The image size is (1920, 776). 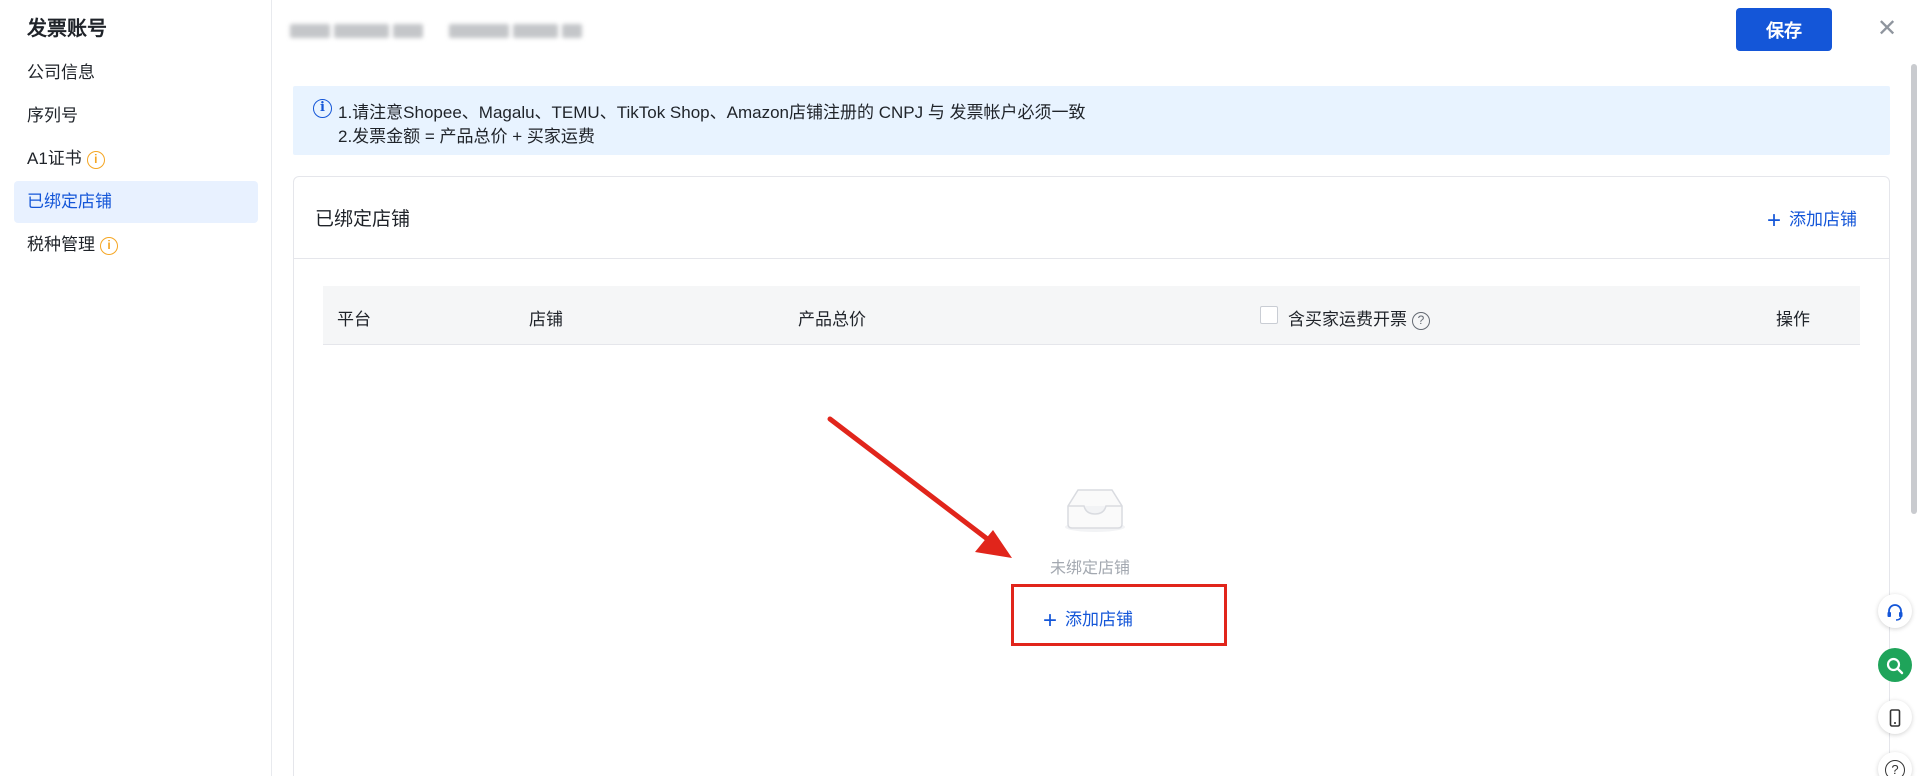 What do you see at coordinates (69, 201) in the screenshot?
I see `sidebar-item-label: 已绑定店铺` at bounding box center [69, 201].